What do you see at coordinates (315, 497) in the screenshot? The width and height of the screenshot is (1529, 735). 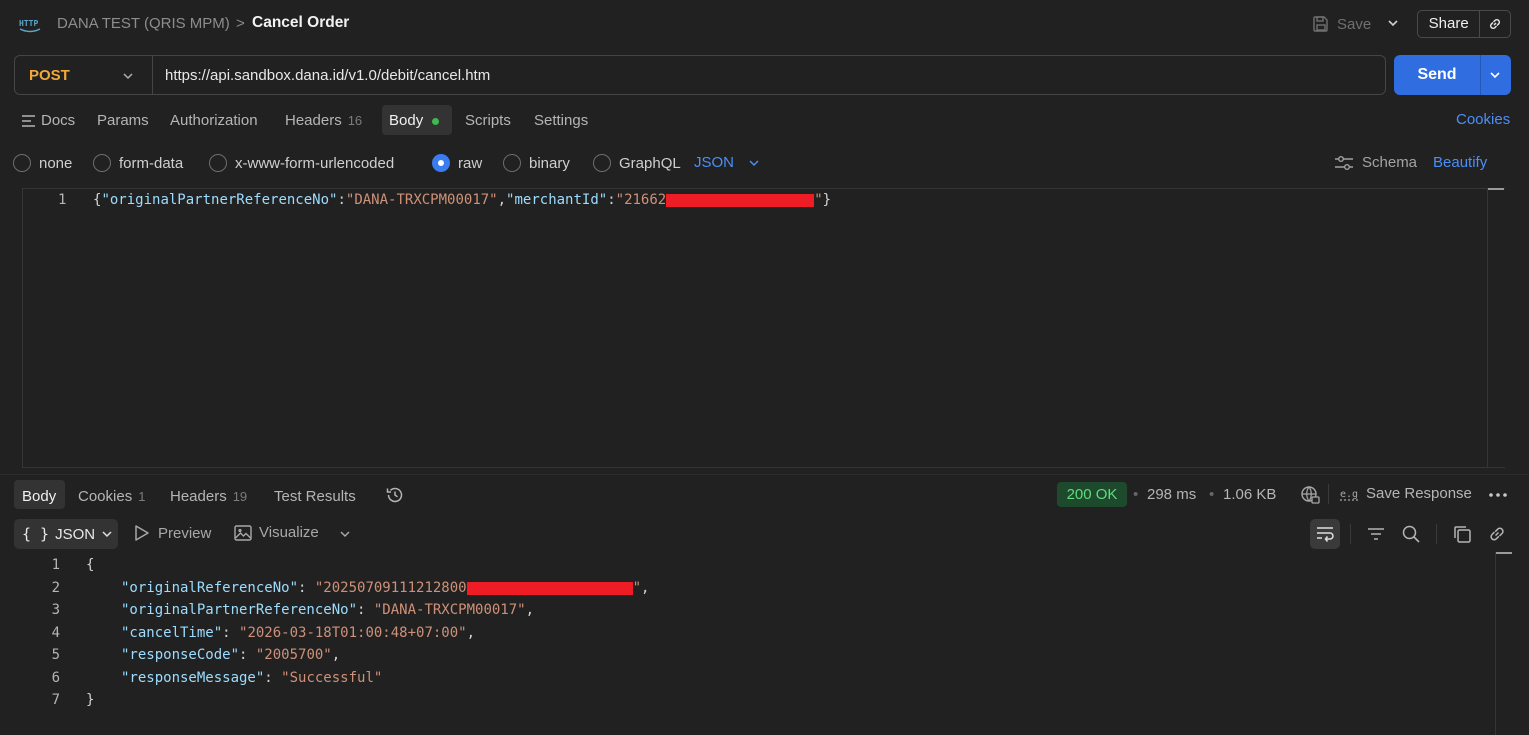 I see `res-tab-test-results: Test Results` at bounding box center [315, 497].